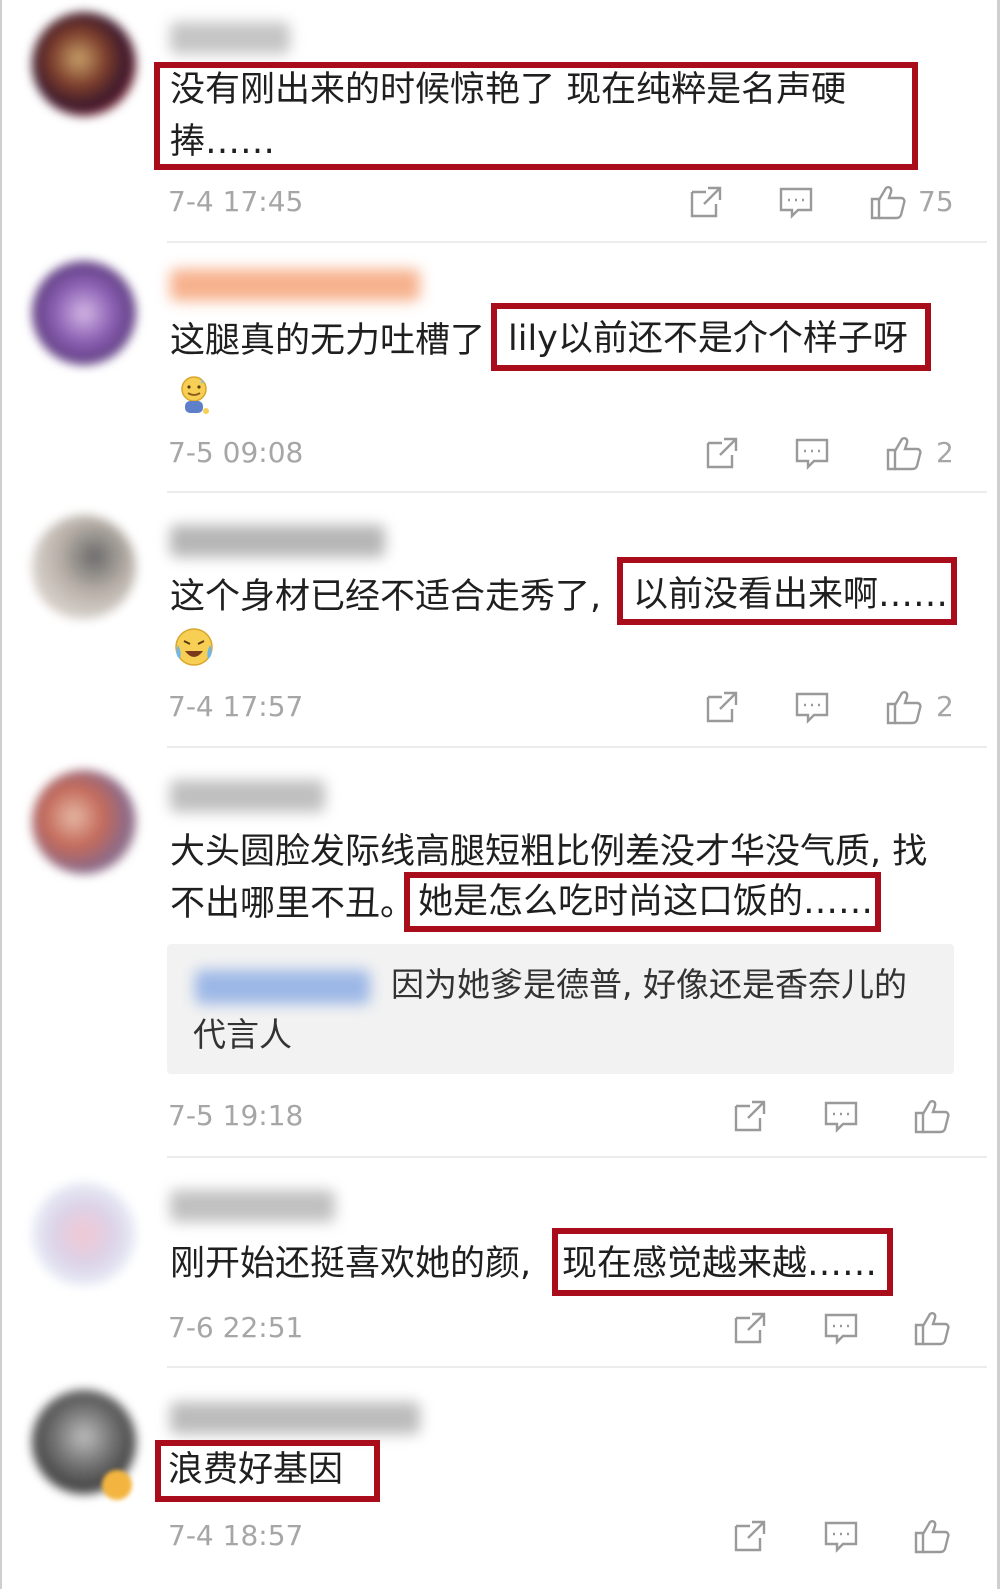 The image size is (1000, 1589). What do you see at coordinates (386, 597) in the screenshot?
I see `comment-text-prefix: 这个身材已经不适合走秀了,` at bounding box center [386, 597].